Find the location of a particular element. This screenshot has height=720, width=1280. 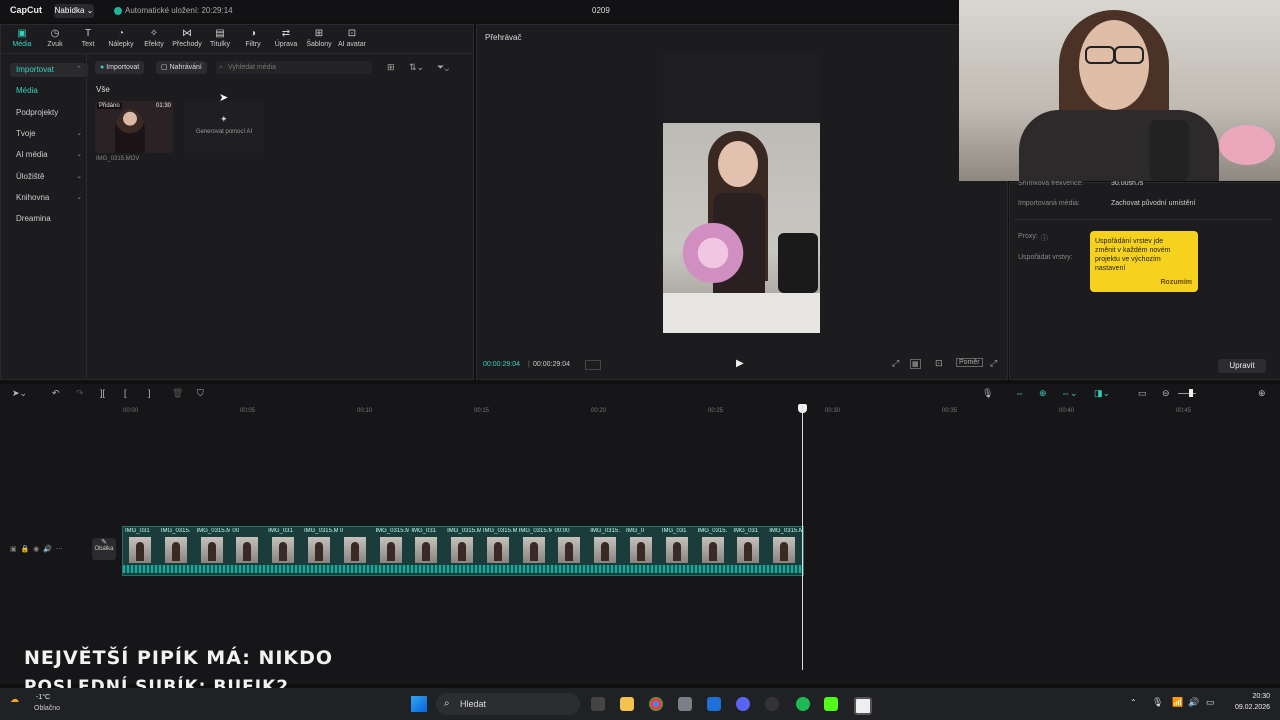

tab-ai-avatar: ⊡ AI avatar is located at coordinates (352, 38).